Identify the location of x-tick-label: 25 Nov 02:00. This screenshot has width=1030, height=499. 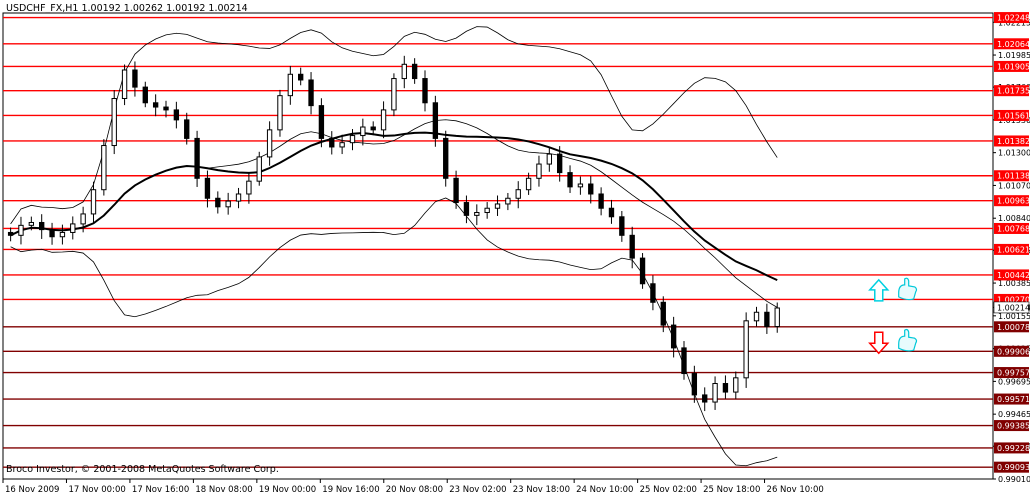
(668, 490).